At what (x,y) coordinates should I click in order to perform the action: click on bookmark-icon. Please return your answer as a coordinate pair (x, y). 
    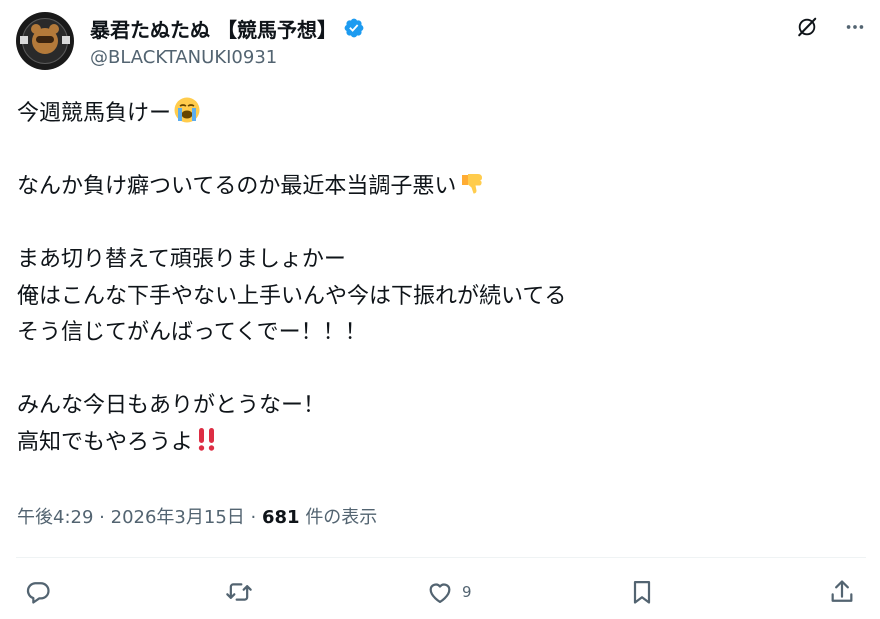
    Looking at the image, I should click on (642, 592).